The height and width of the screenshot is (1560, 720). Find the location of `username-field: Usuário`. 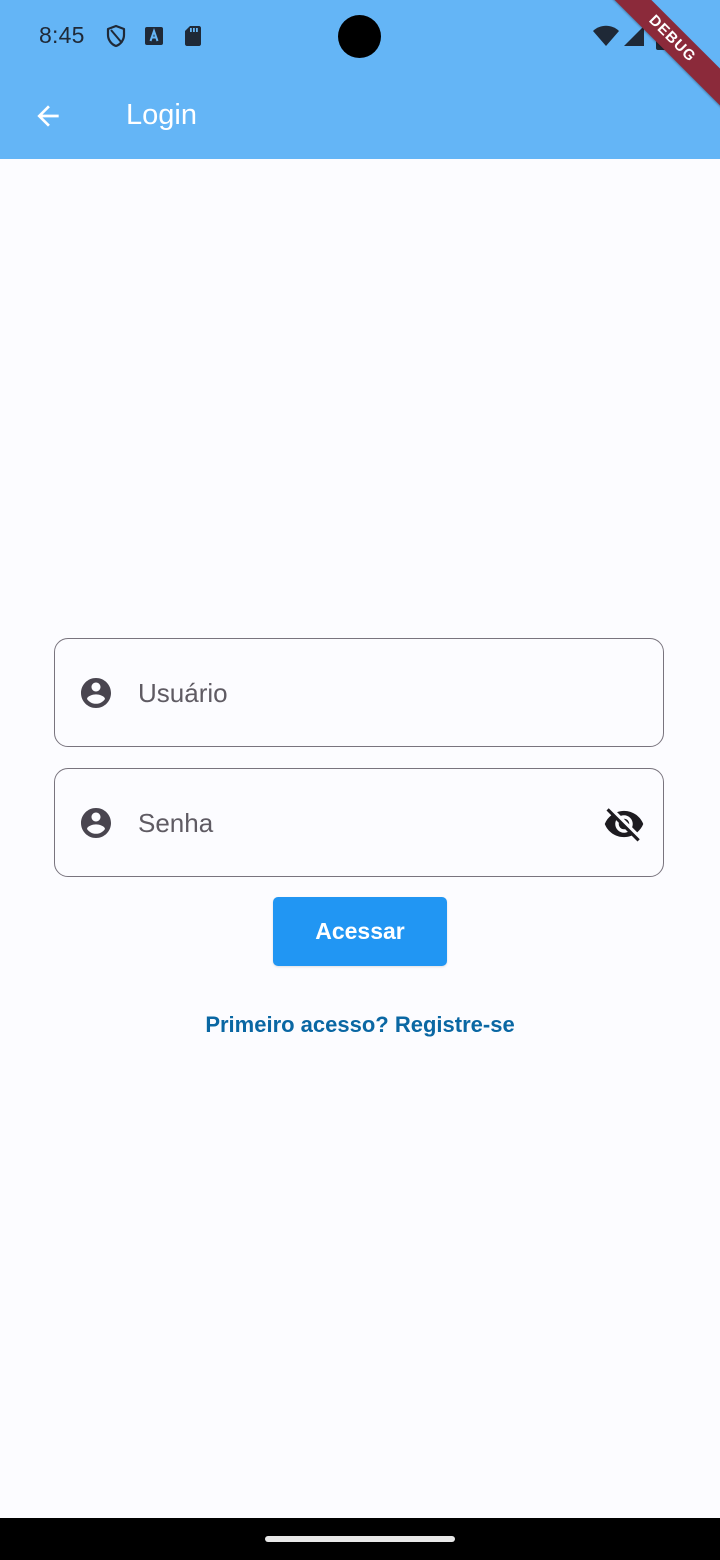

username-field: Usuário is located at coordinates (359, 692).